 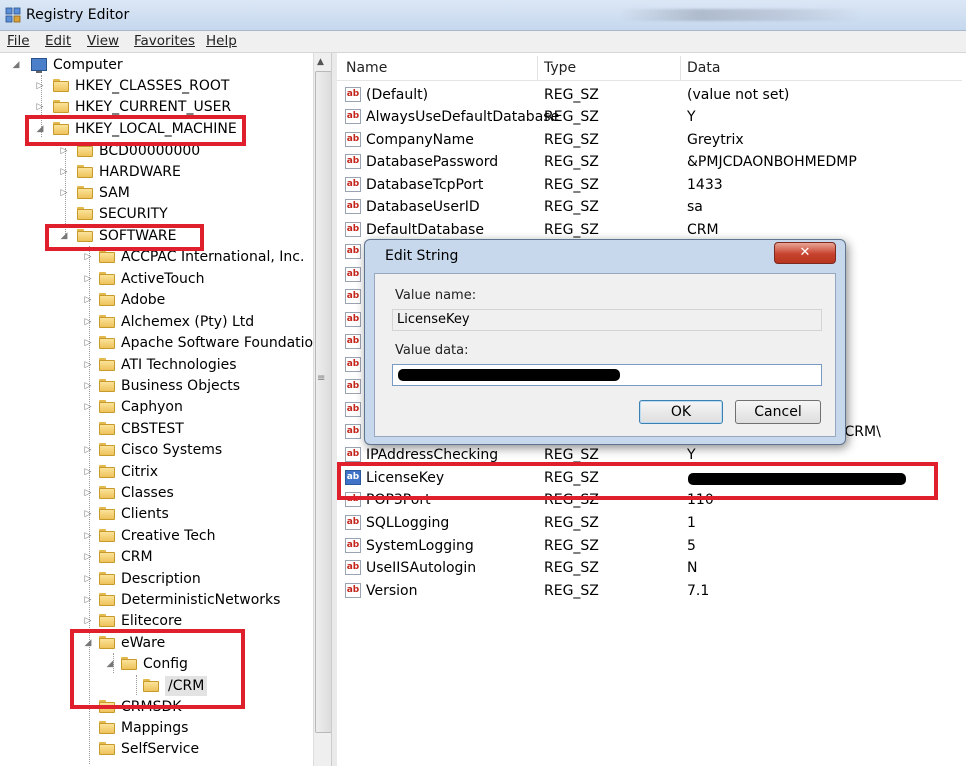 I want to click on column-header-name: Name, so click(x=366, y=68).